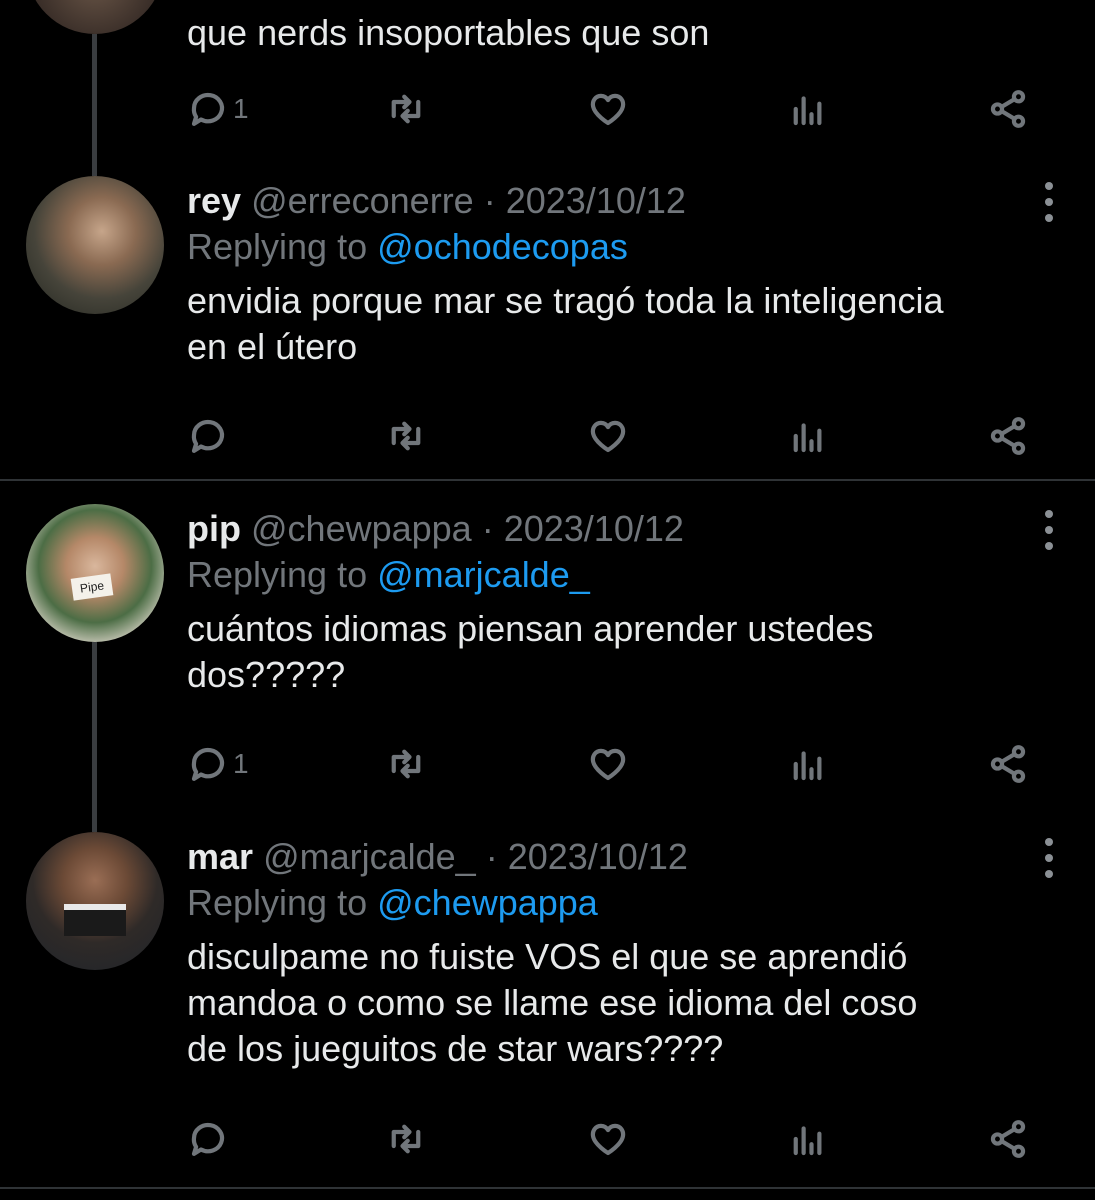 This screenshot has height=1200, width=1095. Describe the element at coordinates (530, 628) in the screenshot. I see `tweet-text-line: cuántos idiomas piensan aprender ustedes` at that location.